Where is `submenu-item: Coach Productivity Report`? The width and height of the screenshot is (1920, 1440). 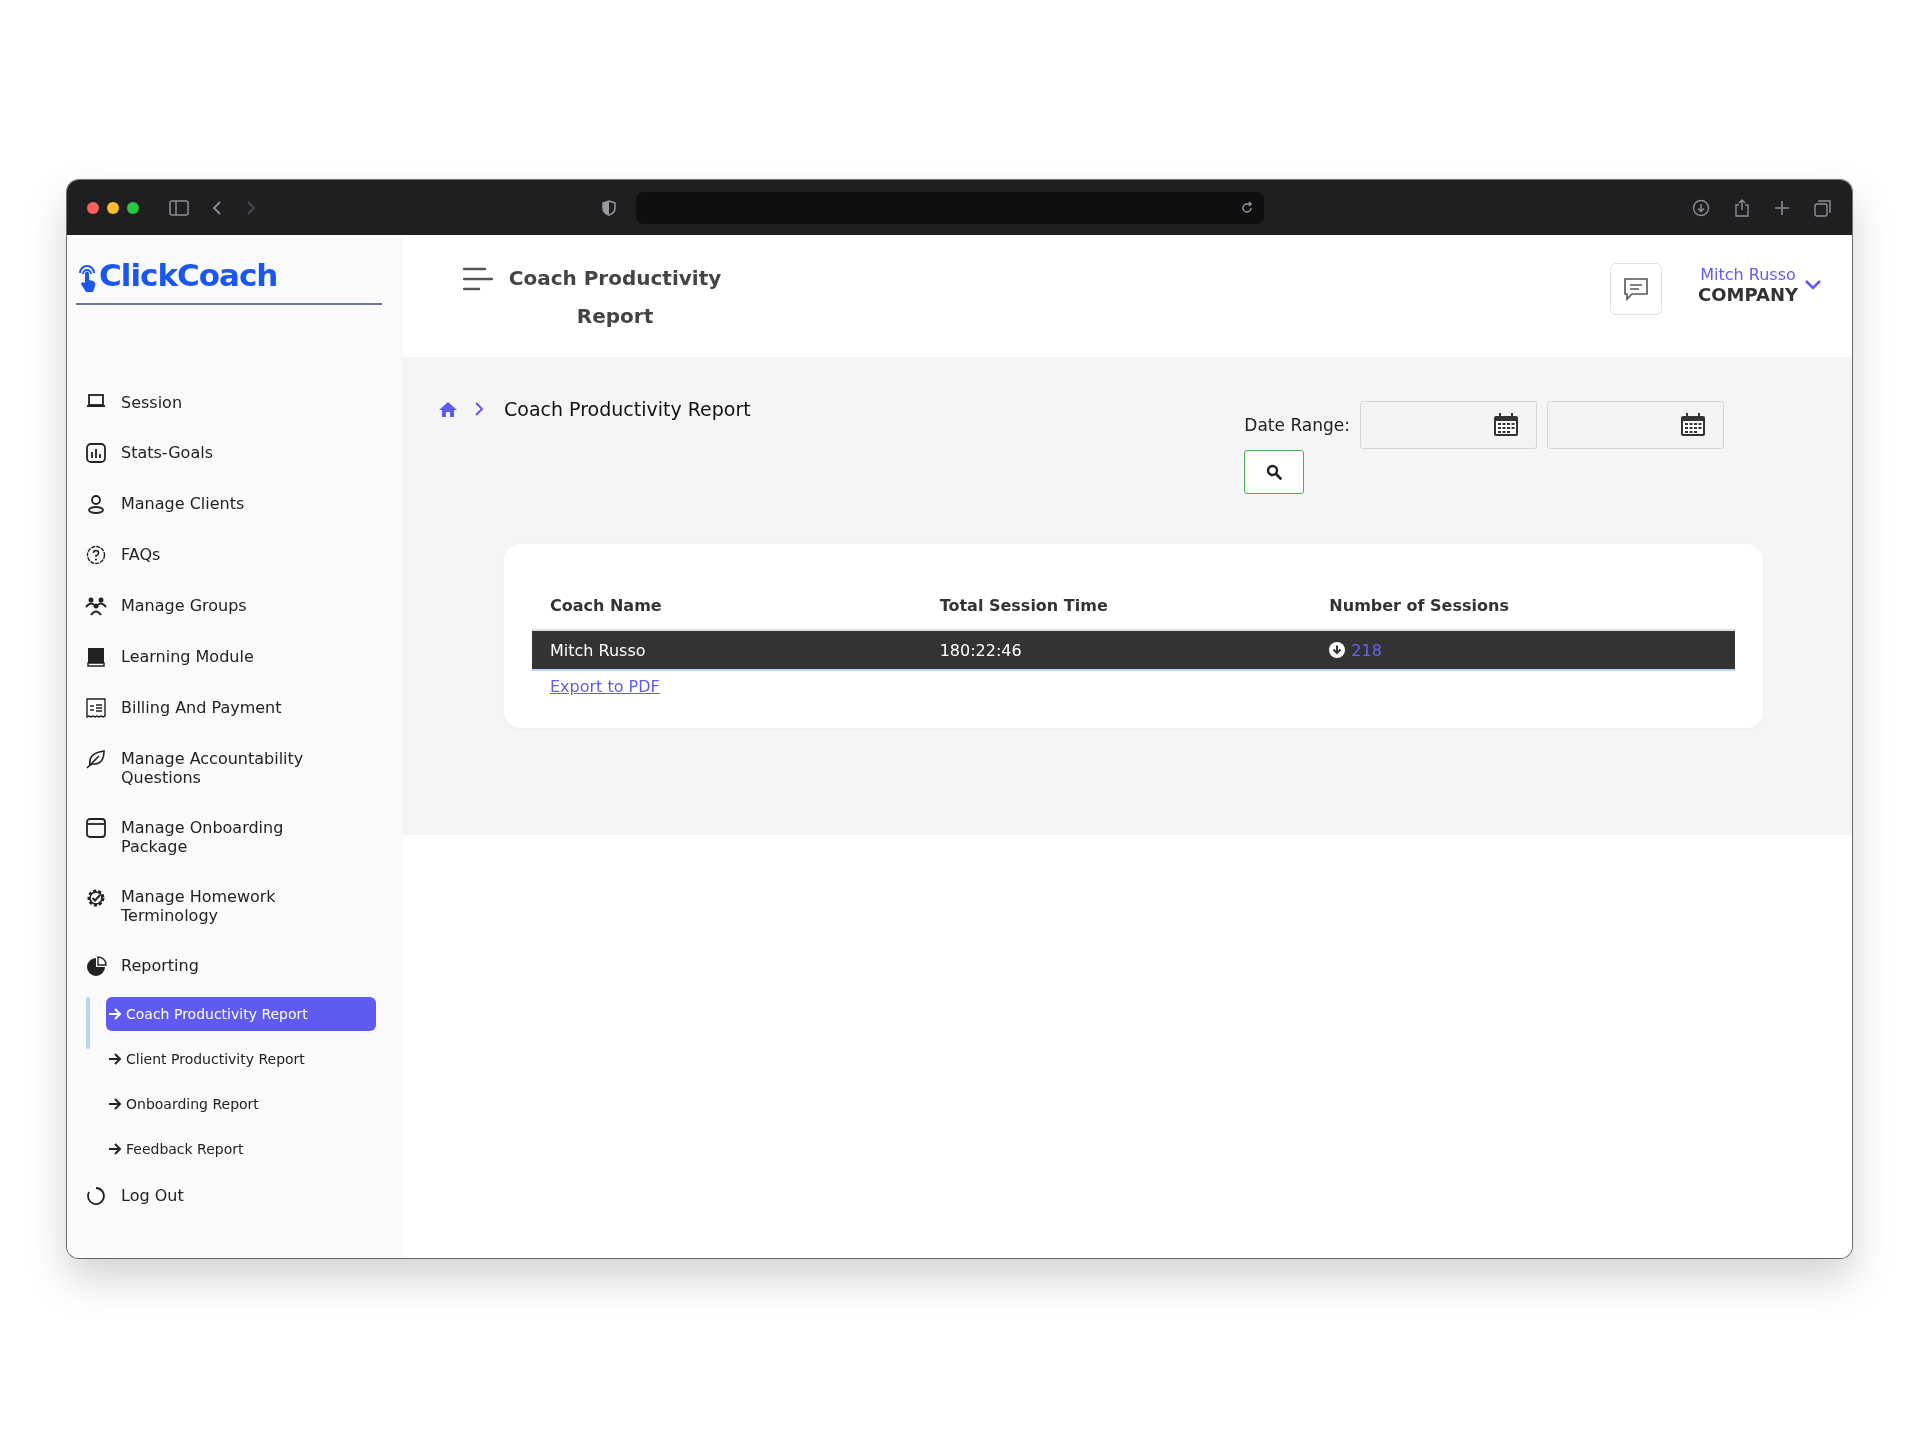 submenu-item: Coach Productivity Report is located at coordinates (241, 1014).